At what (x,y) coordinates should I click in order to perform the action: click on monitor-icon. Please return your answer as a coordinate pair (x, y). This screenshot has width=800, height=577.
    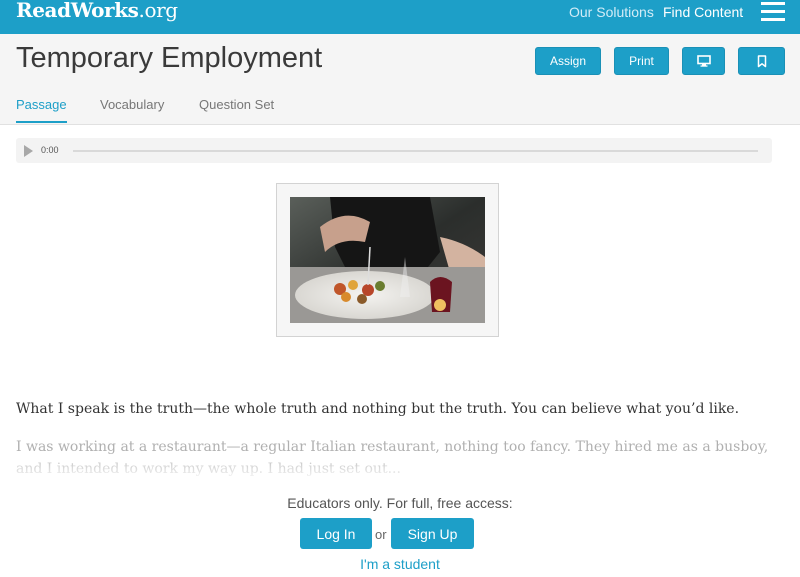
    Looking at the image, I should click on (703, 61).